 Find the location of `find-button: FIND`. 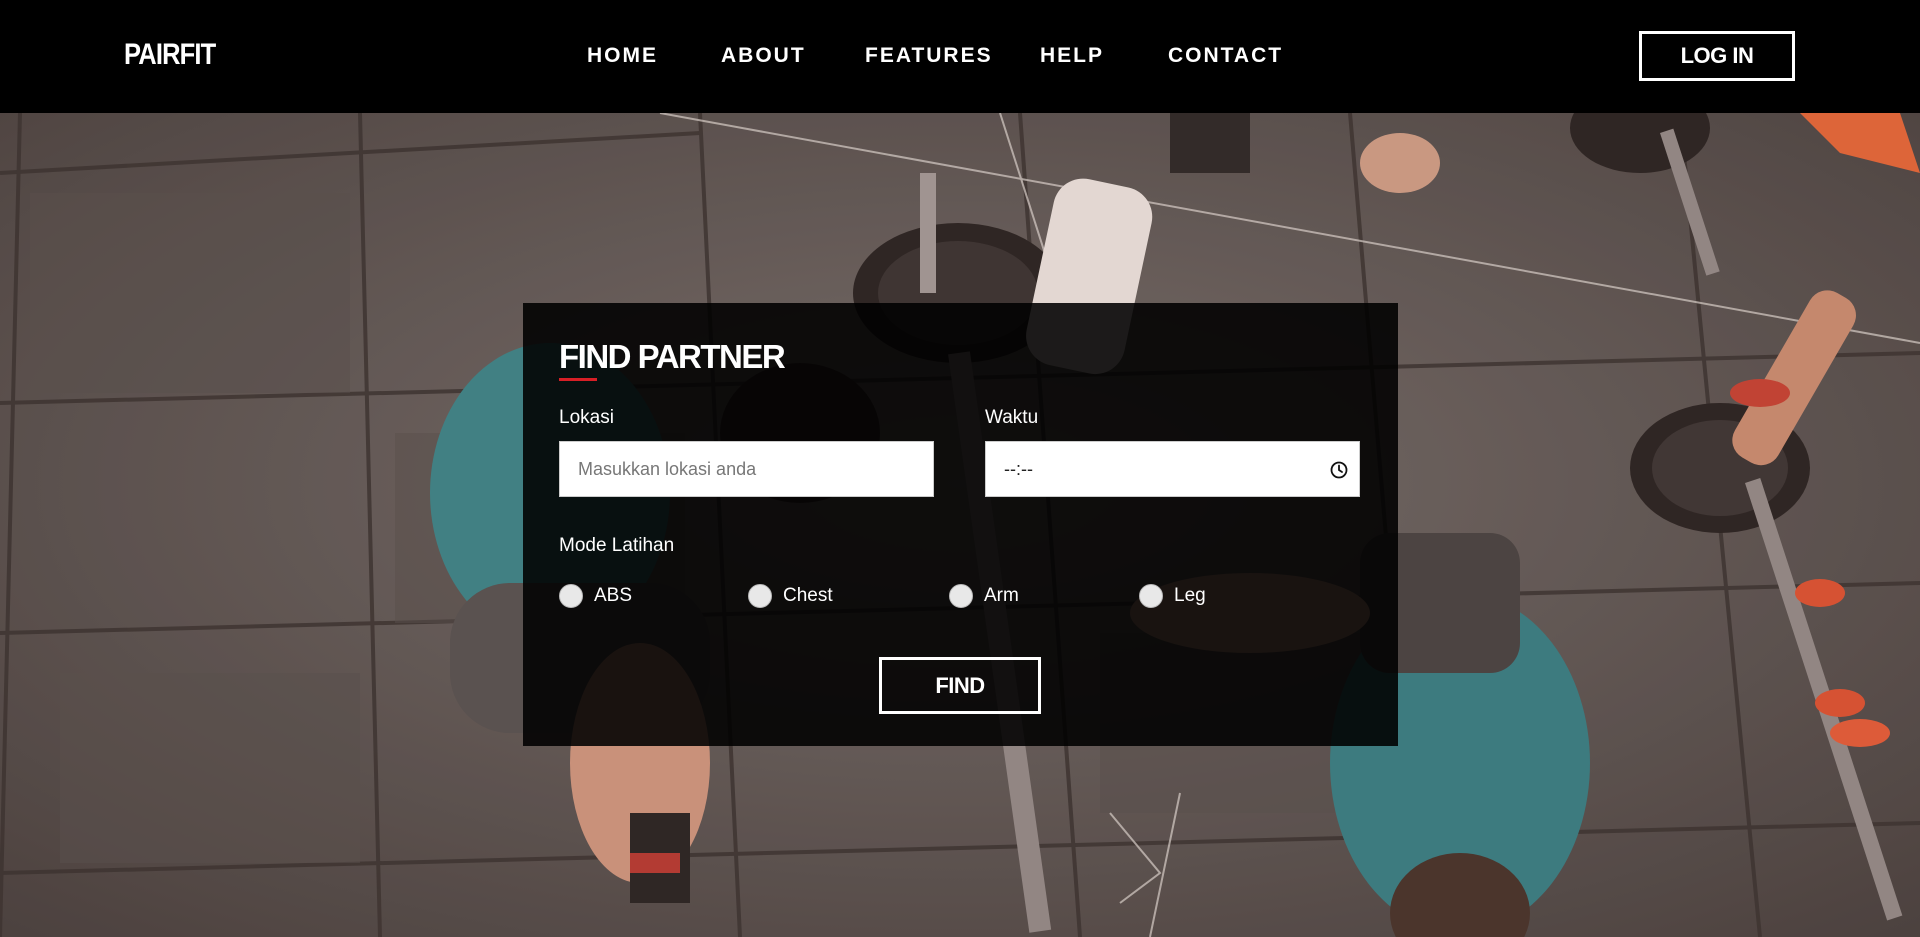

find-button: FIND is located at coordinates (960, 685).